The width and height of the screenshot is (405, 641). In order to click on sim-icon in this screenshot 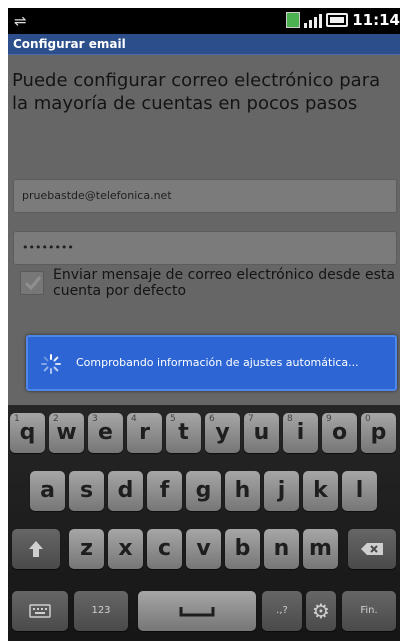, I will do `click(293, 20)`.